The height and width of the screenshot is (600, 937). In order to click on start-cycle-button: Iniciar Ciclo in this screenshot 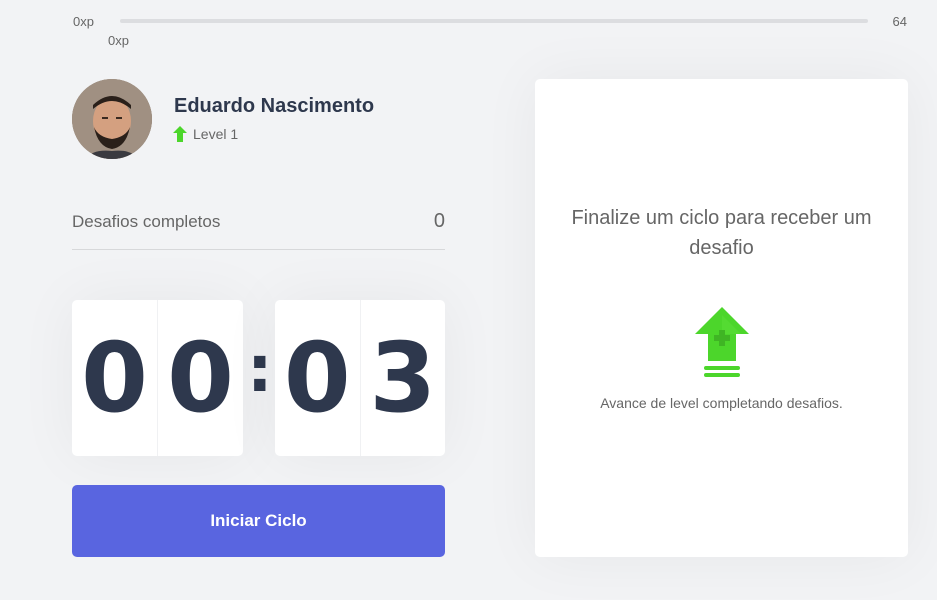, I will do `click(258, 521)`.